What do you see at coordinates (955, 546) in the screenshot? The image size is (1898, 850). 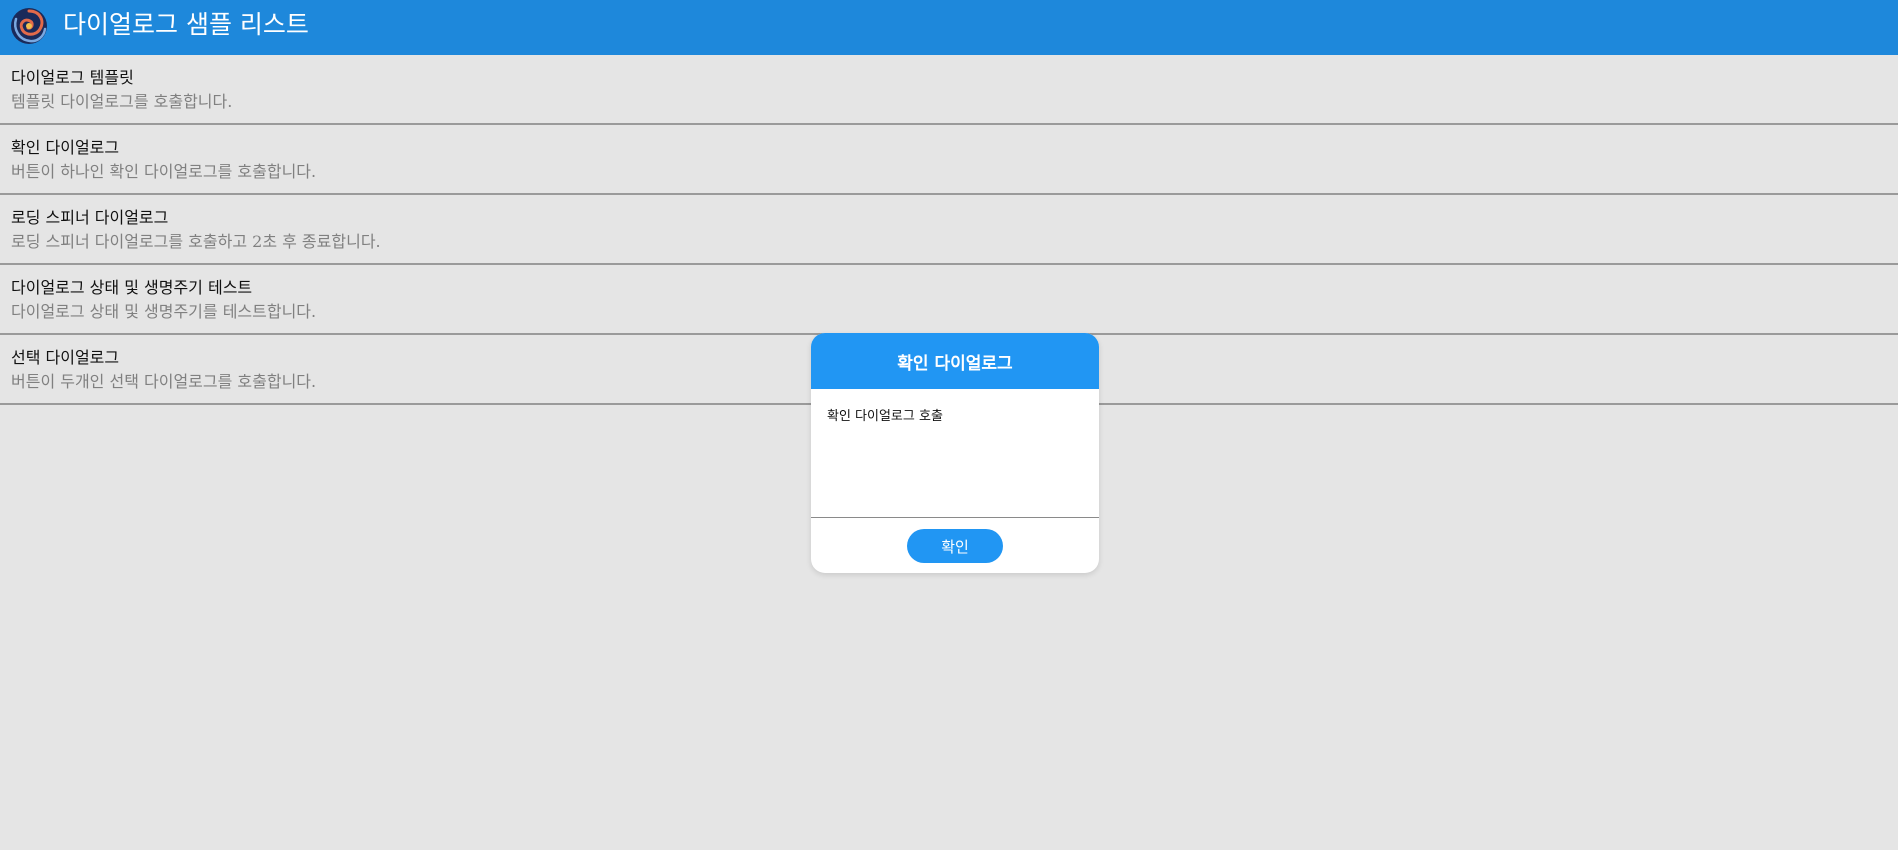 I see `confirm-button: 확인` at bounding box center [955, 546].